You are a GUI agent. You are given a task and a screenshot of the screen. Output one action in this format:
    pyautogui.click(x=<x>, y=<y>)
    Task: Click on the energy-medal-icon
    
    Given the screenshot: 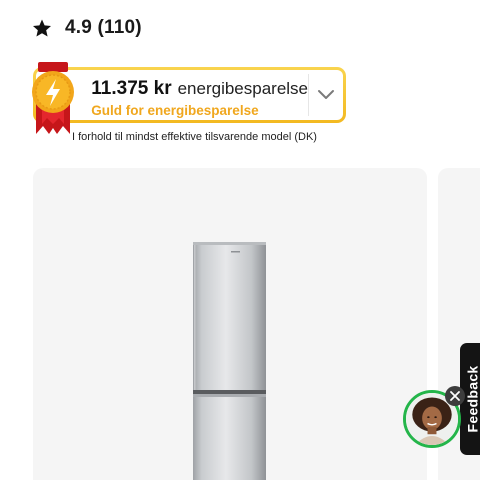 What is the action you would take?
    pyautogui.click(x=53, y=98)
    